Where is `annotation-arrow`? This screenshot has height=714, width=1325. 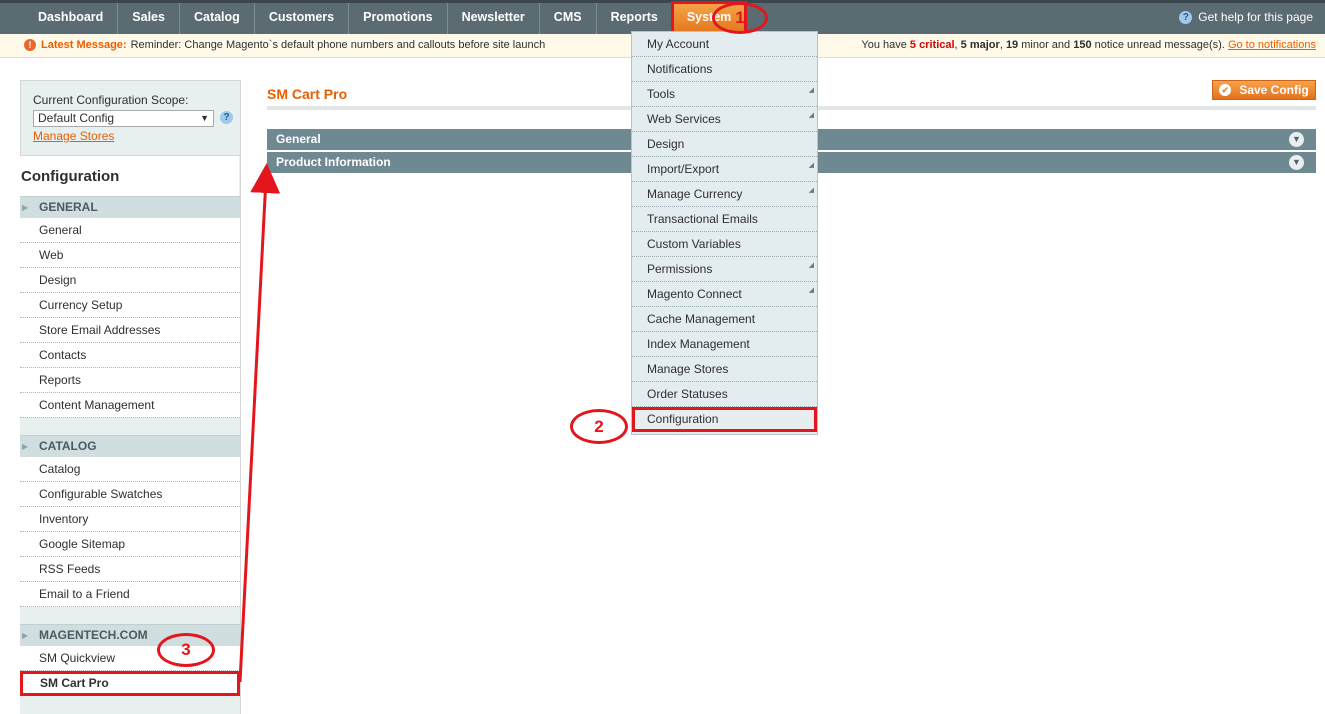 annotation-arrow is located at coordinates (259, 423).